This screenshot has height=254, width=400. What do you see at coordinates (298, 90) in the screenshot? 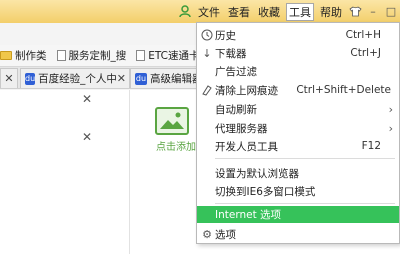
I see `menu-item-clear-traces: 清除上网痕迹 Ctrl+Shift+Delete` at bounding box center [298, 90].